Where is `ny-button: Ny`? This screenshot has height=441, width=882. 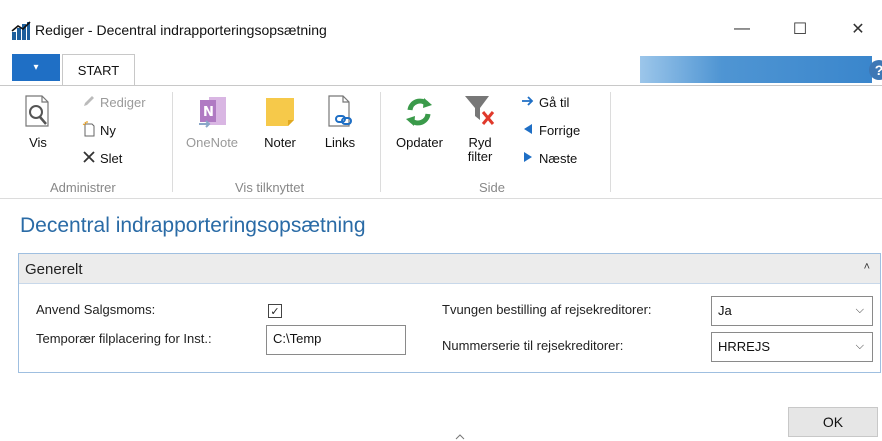 ny-button: Ny is located at coordinates (99, 130).